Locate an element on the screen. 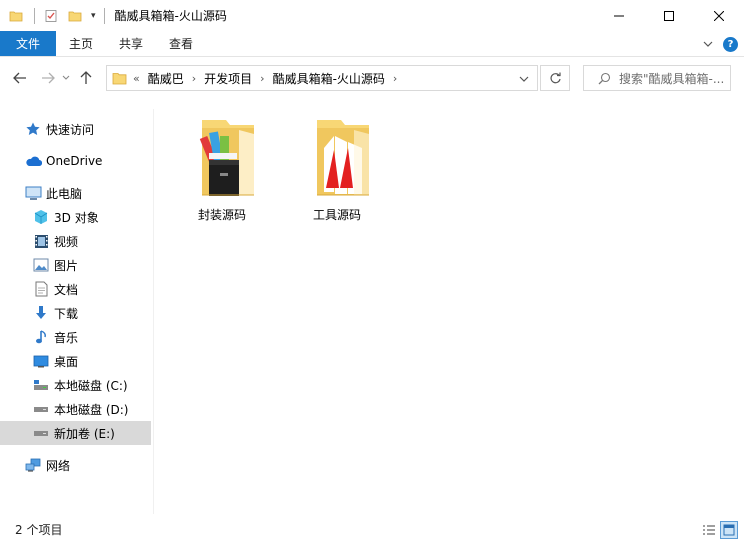 This screenshot has height=544, width=744. window-controls is located at coordinates (669, 15).